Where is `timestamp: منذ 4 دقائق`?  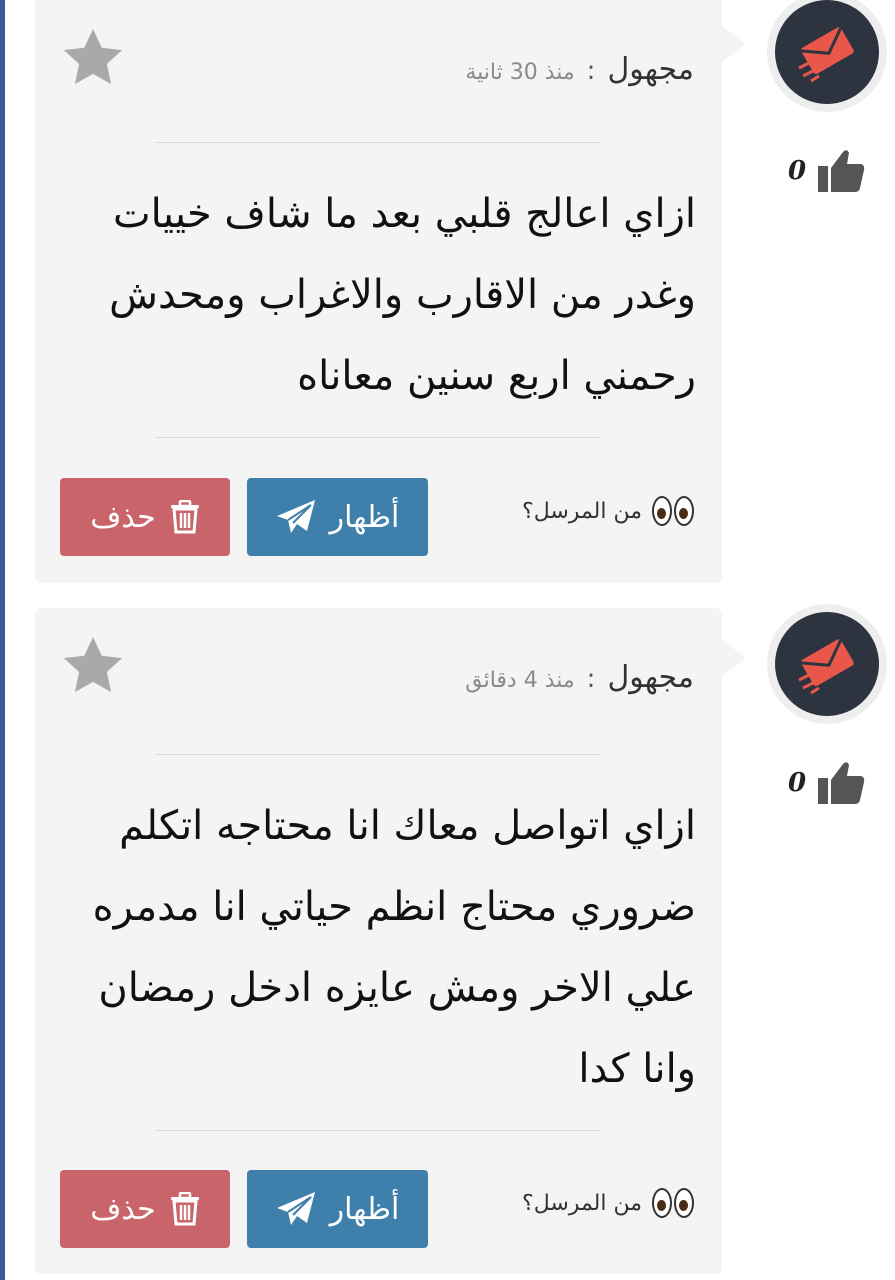
timestamp: منذ 4 دقائق is located at coordinates (520, 680).